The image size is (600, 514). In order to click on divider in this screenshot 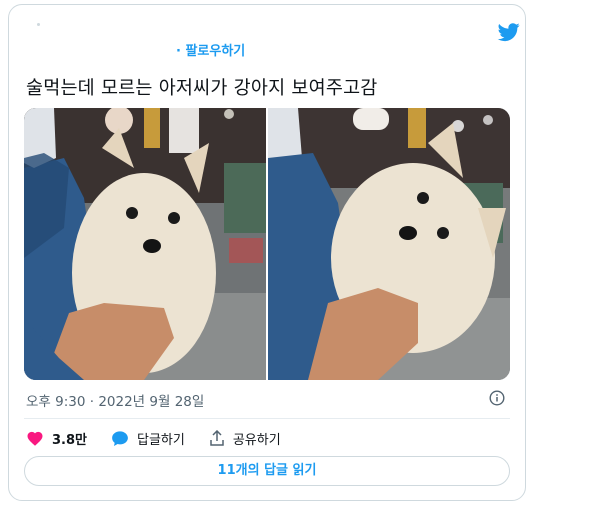, I will do `click(267, 418)`.